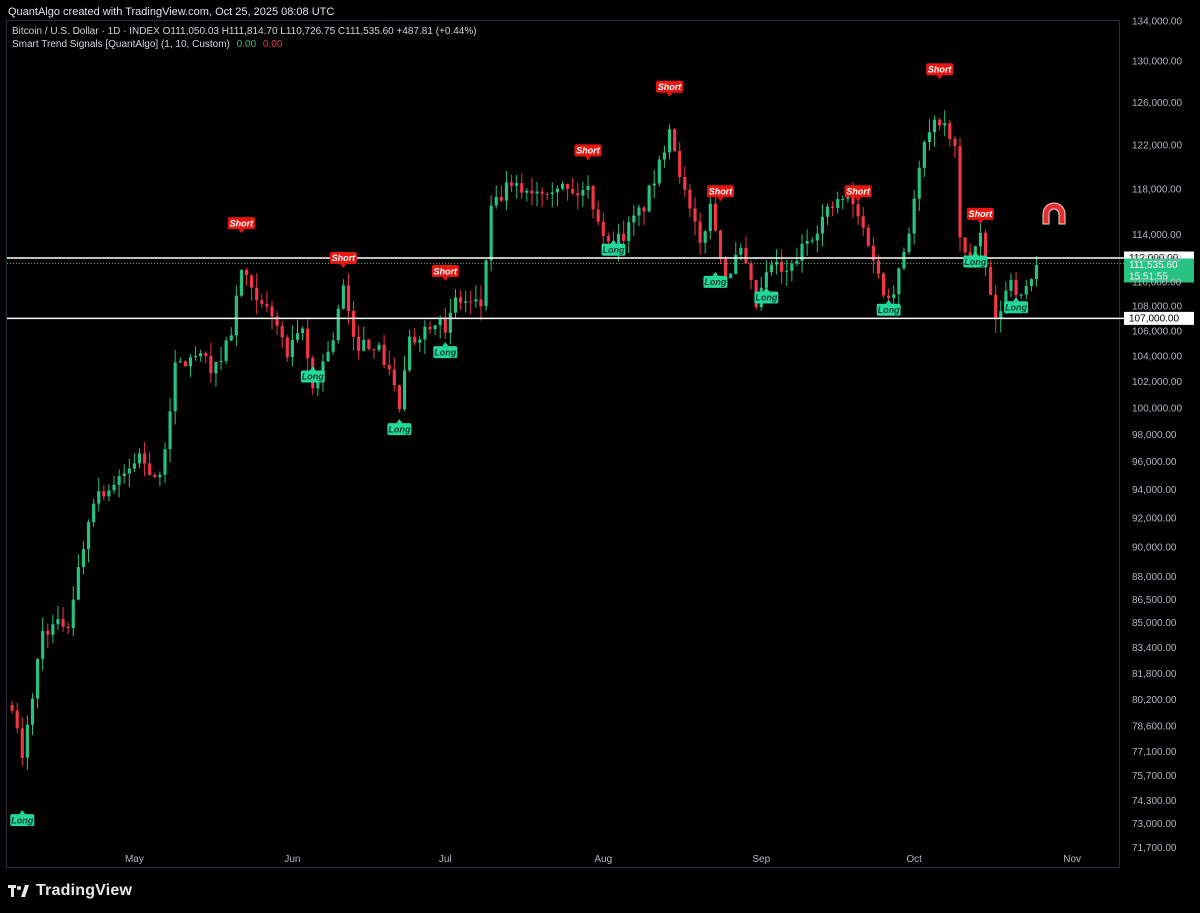 The height and width of the screenshot is (913, 1200). What do you see at coordinates (1157, 235) in the screenshot?
I see `price-tick-label: 114,000.00` at bounding box center [1157, 235].